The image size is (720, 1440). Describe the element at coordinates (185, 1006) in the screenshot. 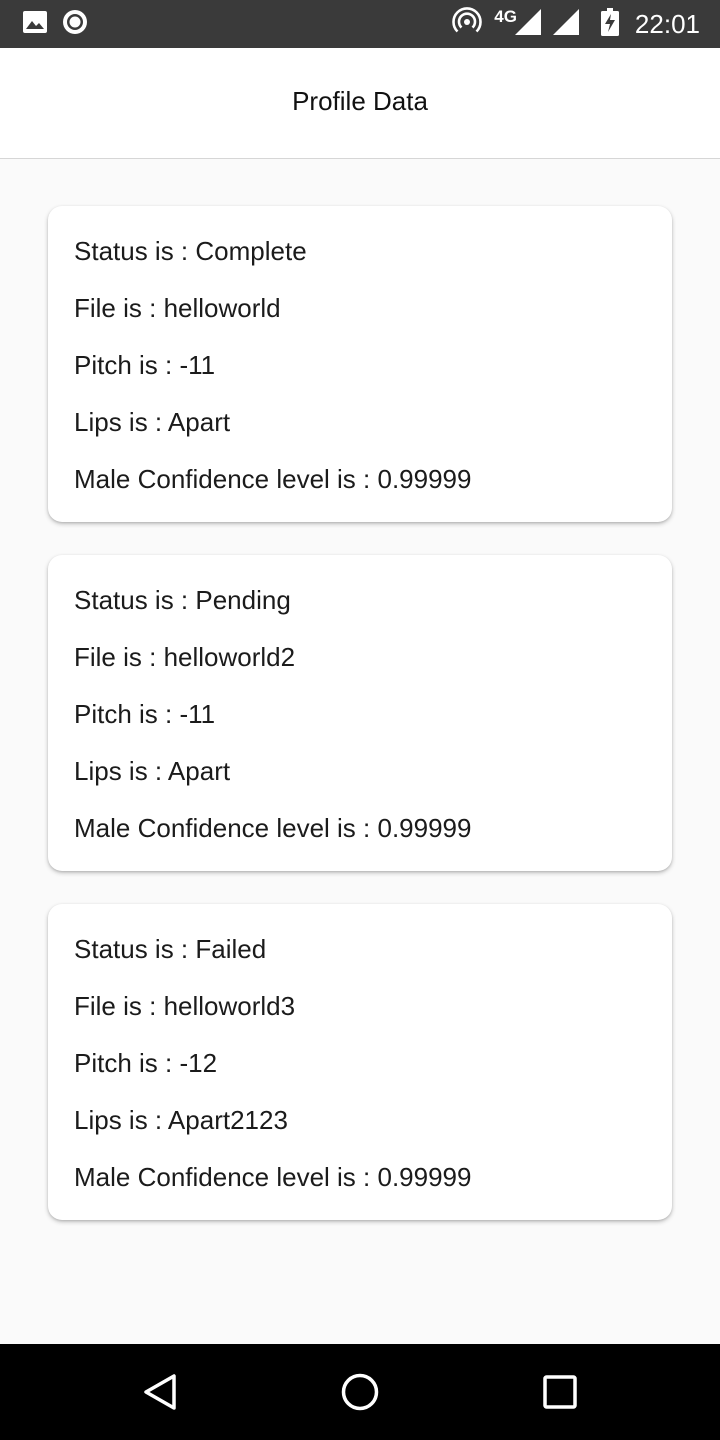

I see `file-text: File is : helloworld3` at that location.